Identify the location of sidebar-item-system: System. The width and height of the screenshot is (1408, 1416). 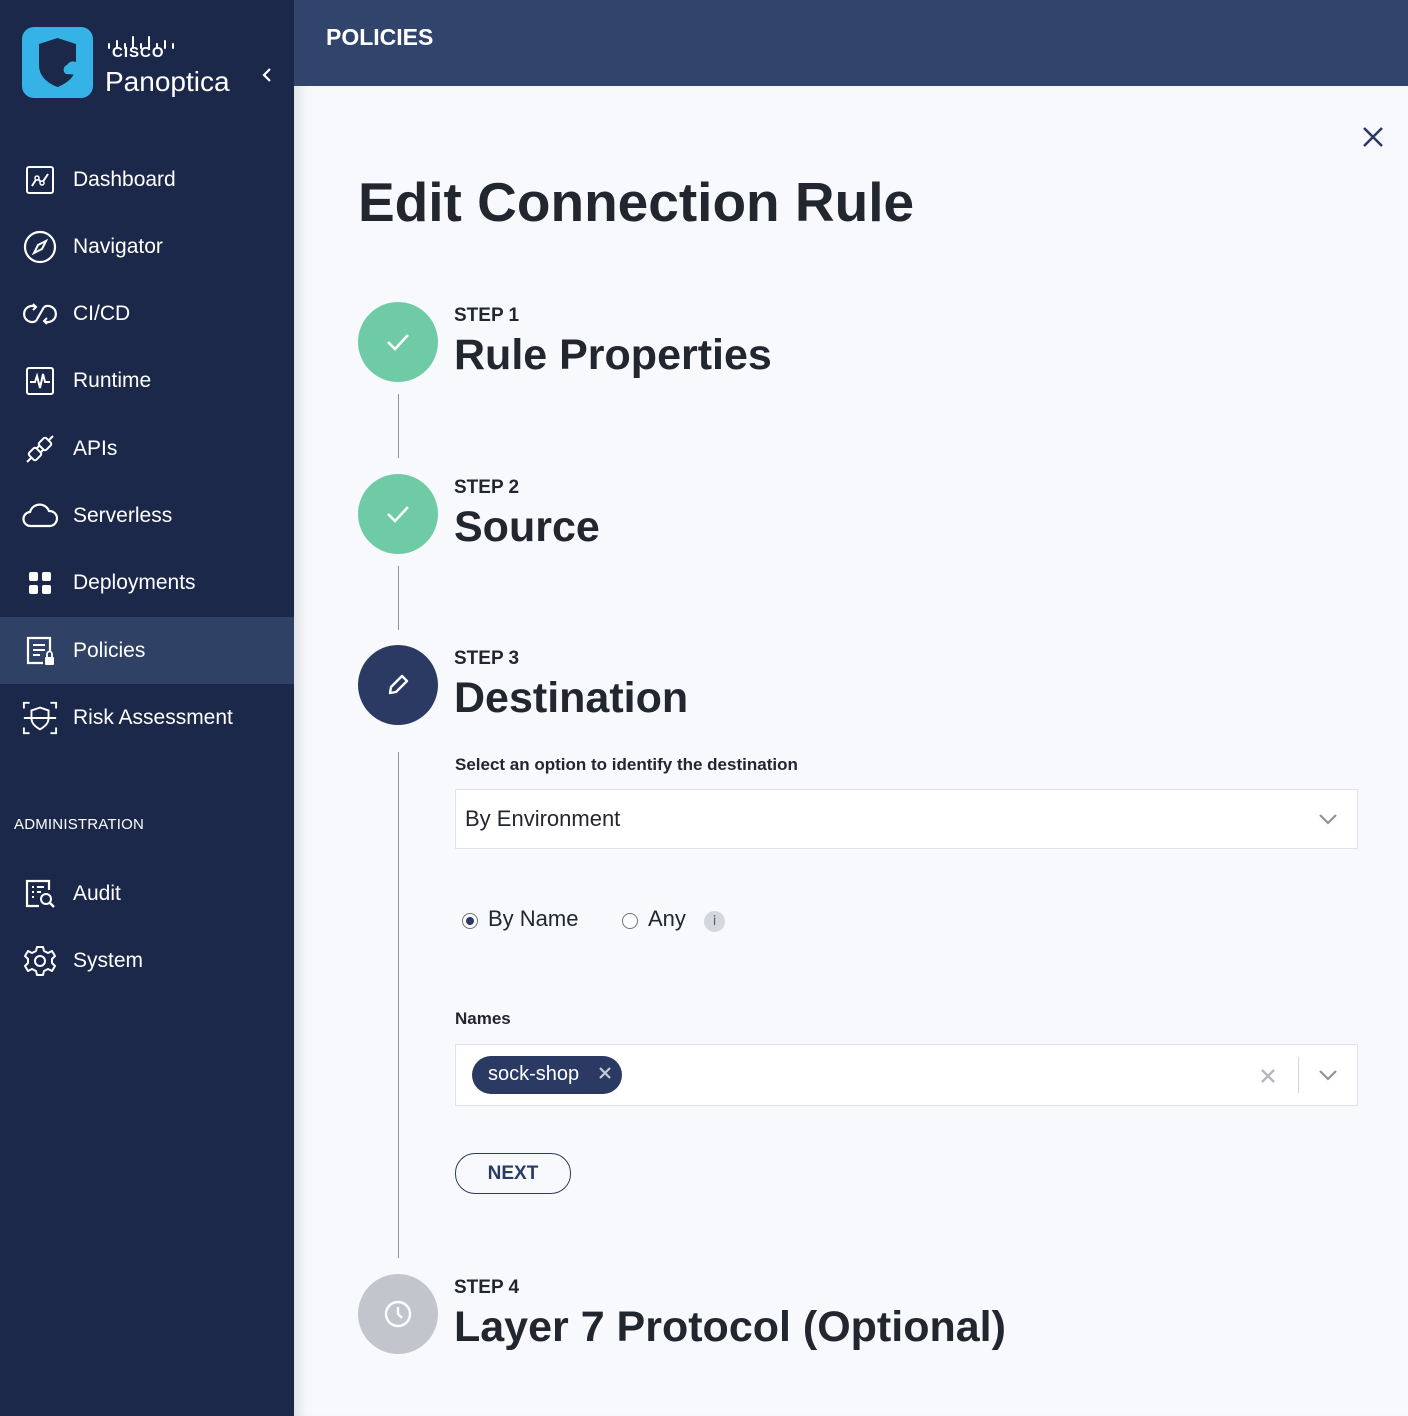
(147, 960).